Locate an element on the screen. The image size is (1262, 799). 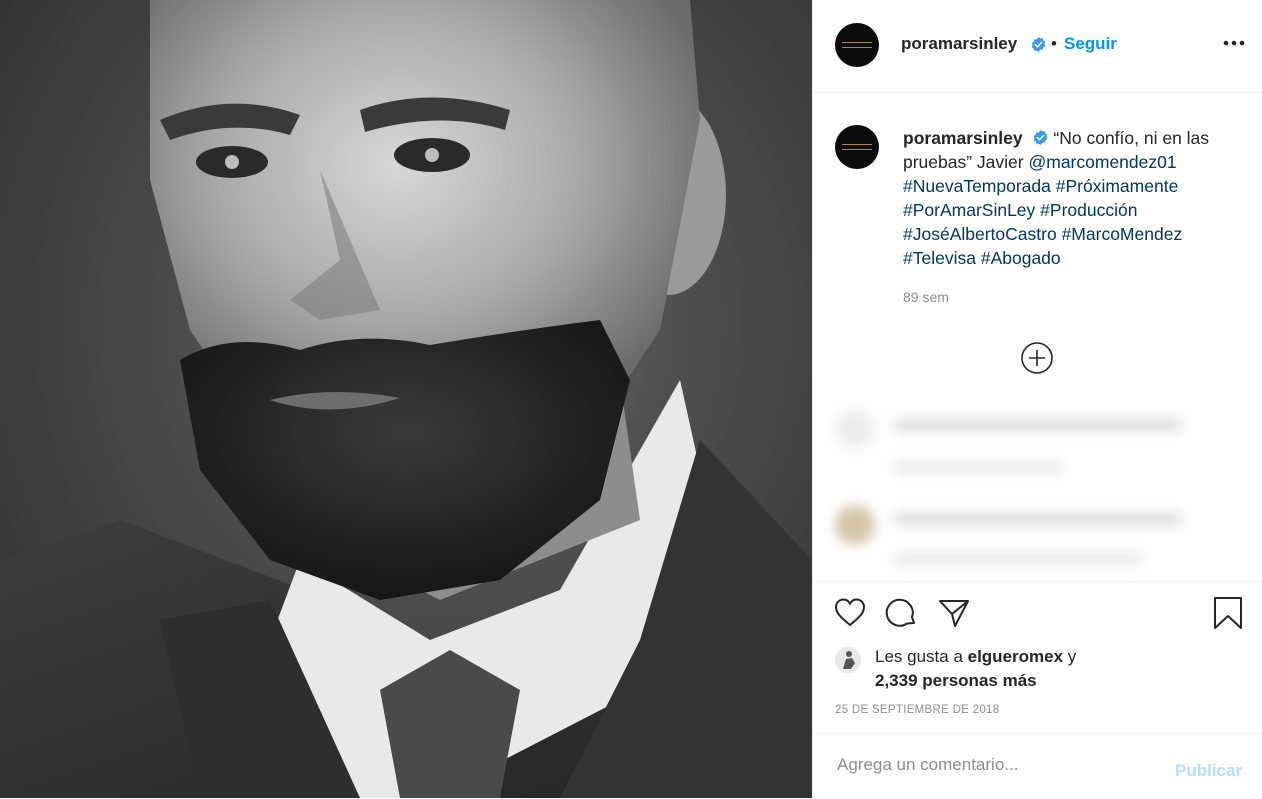
likes-count: 2,339 personas más is located at coordinates (956, 681).